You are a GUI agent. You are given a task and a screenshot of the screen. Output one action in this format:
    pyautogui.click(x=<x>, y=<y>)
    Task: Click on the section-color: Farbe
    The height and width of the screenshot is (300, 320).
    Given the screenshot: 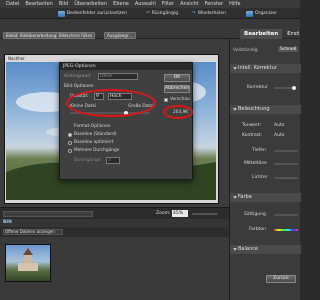 What is the action you would take?
    pyautogui.click(x=265, y=197)
    